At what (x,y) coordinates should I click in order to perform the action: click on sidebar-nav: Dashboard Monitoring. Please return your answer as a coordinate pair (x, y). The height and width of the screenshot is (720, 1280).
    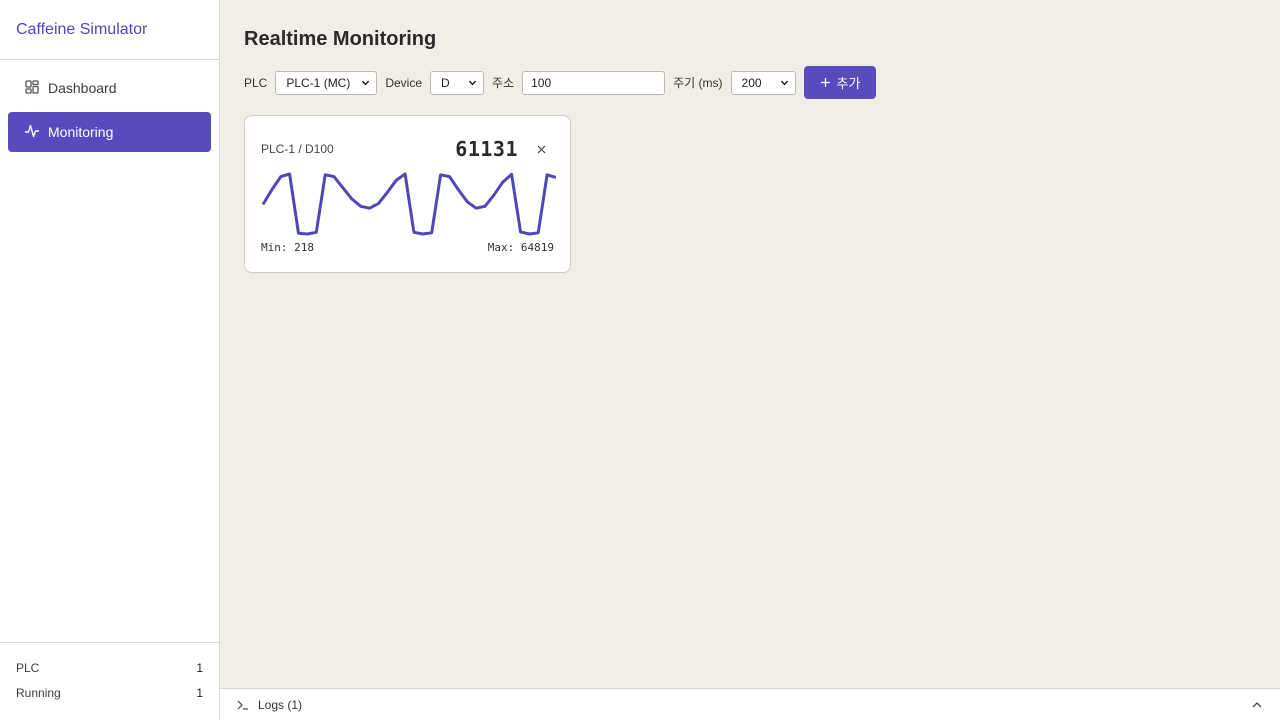
    Looking at the image, I should click on (109, 112).